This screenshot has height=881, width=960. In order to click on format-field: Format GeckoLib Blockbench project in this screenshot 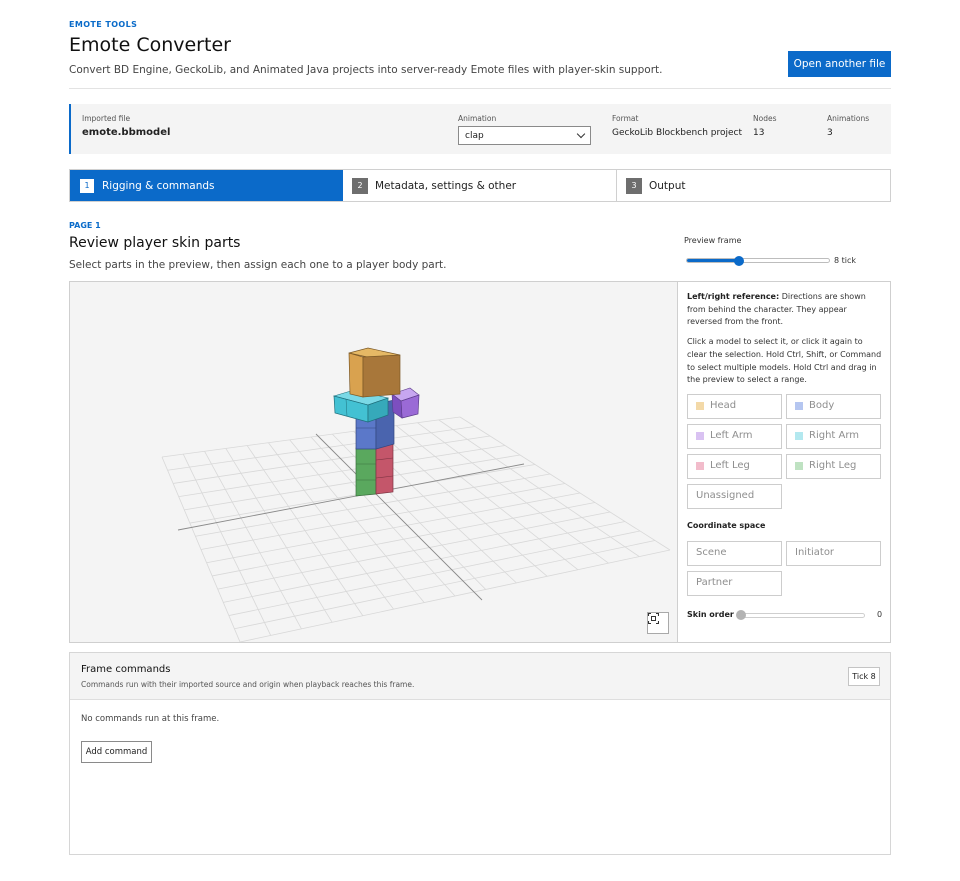, I will do `click(677, 126)`.